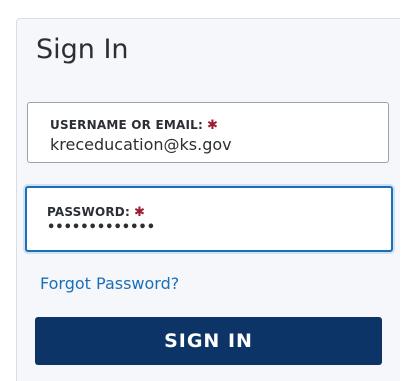 The width and height of the screenshot is (401, 381). Describe the element at coordinates (109, 283) in the screenshot. I see `forgot-password-link: Forgot Password?` at that location.